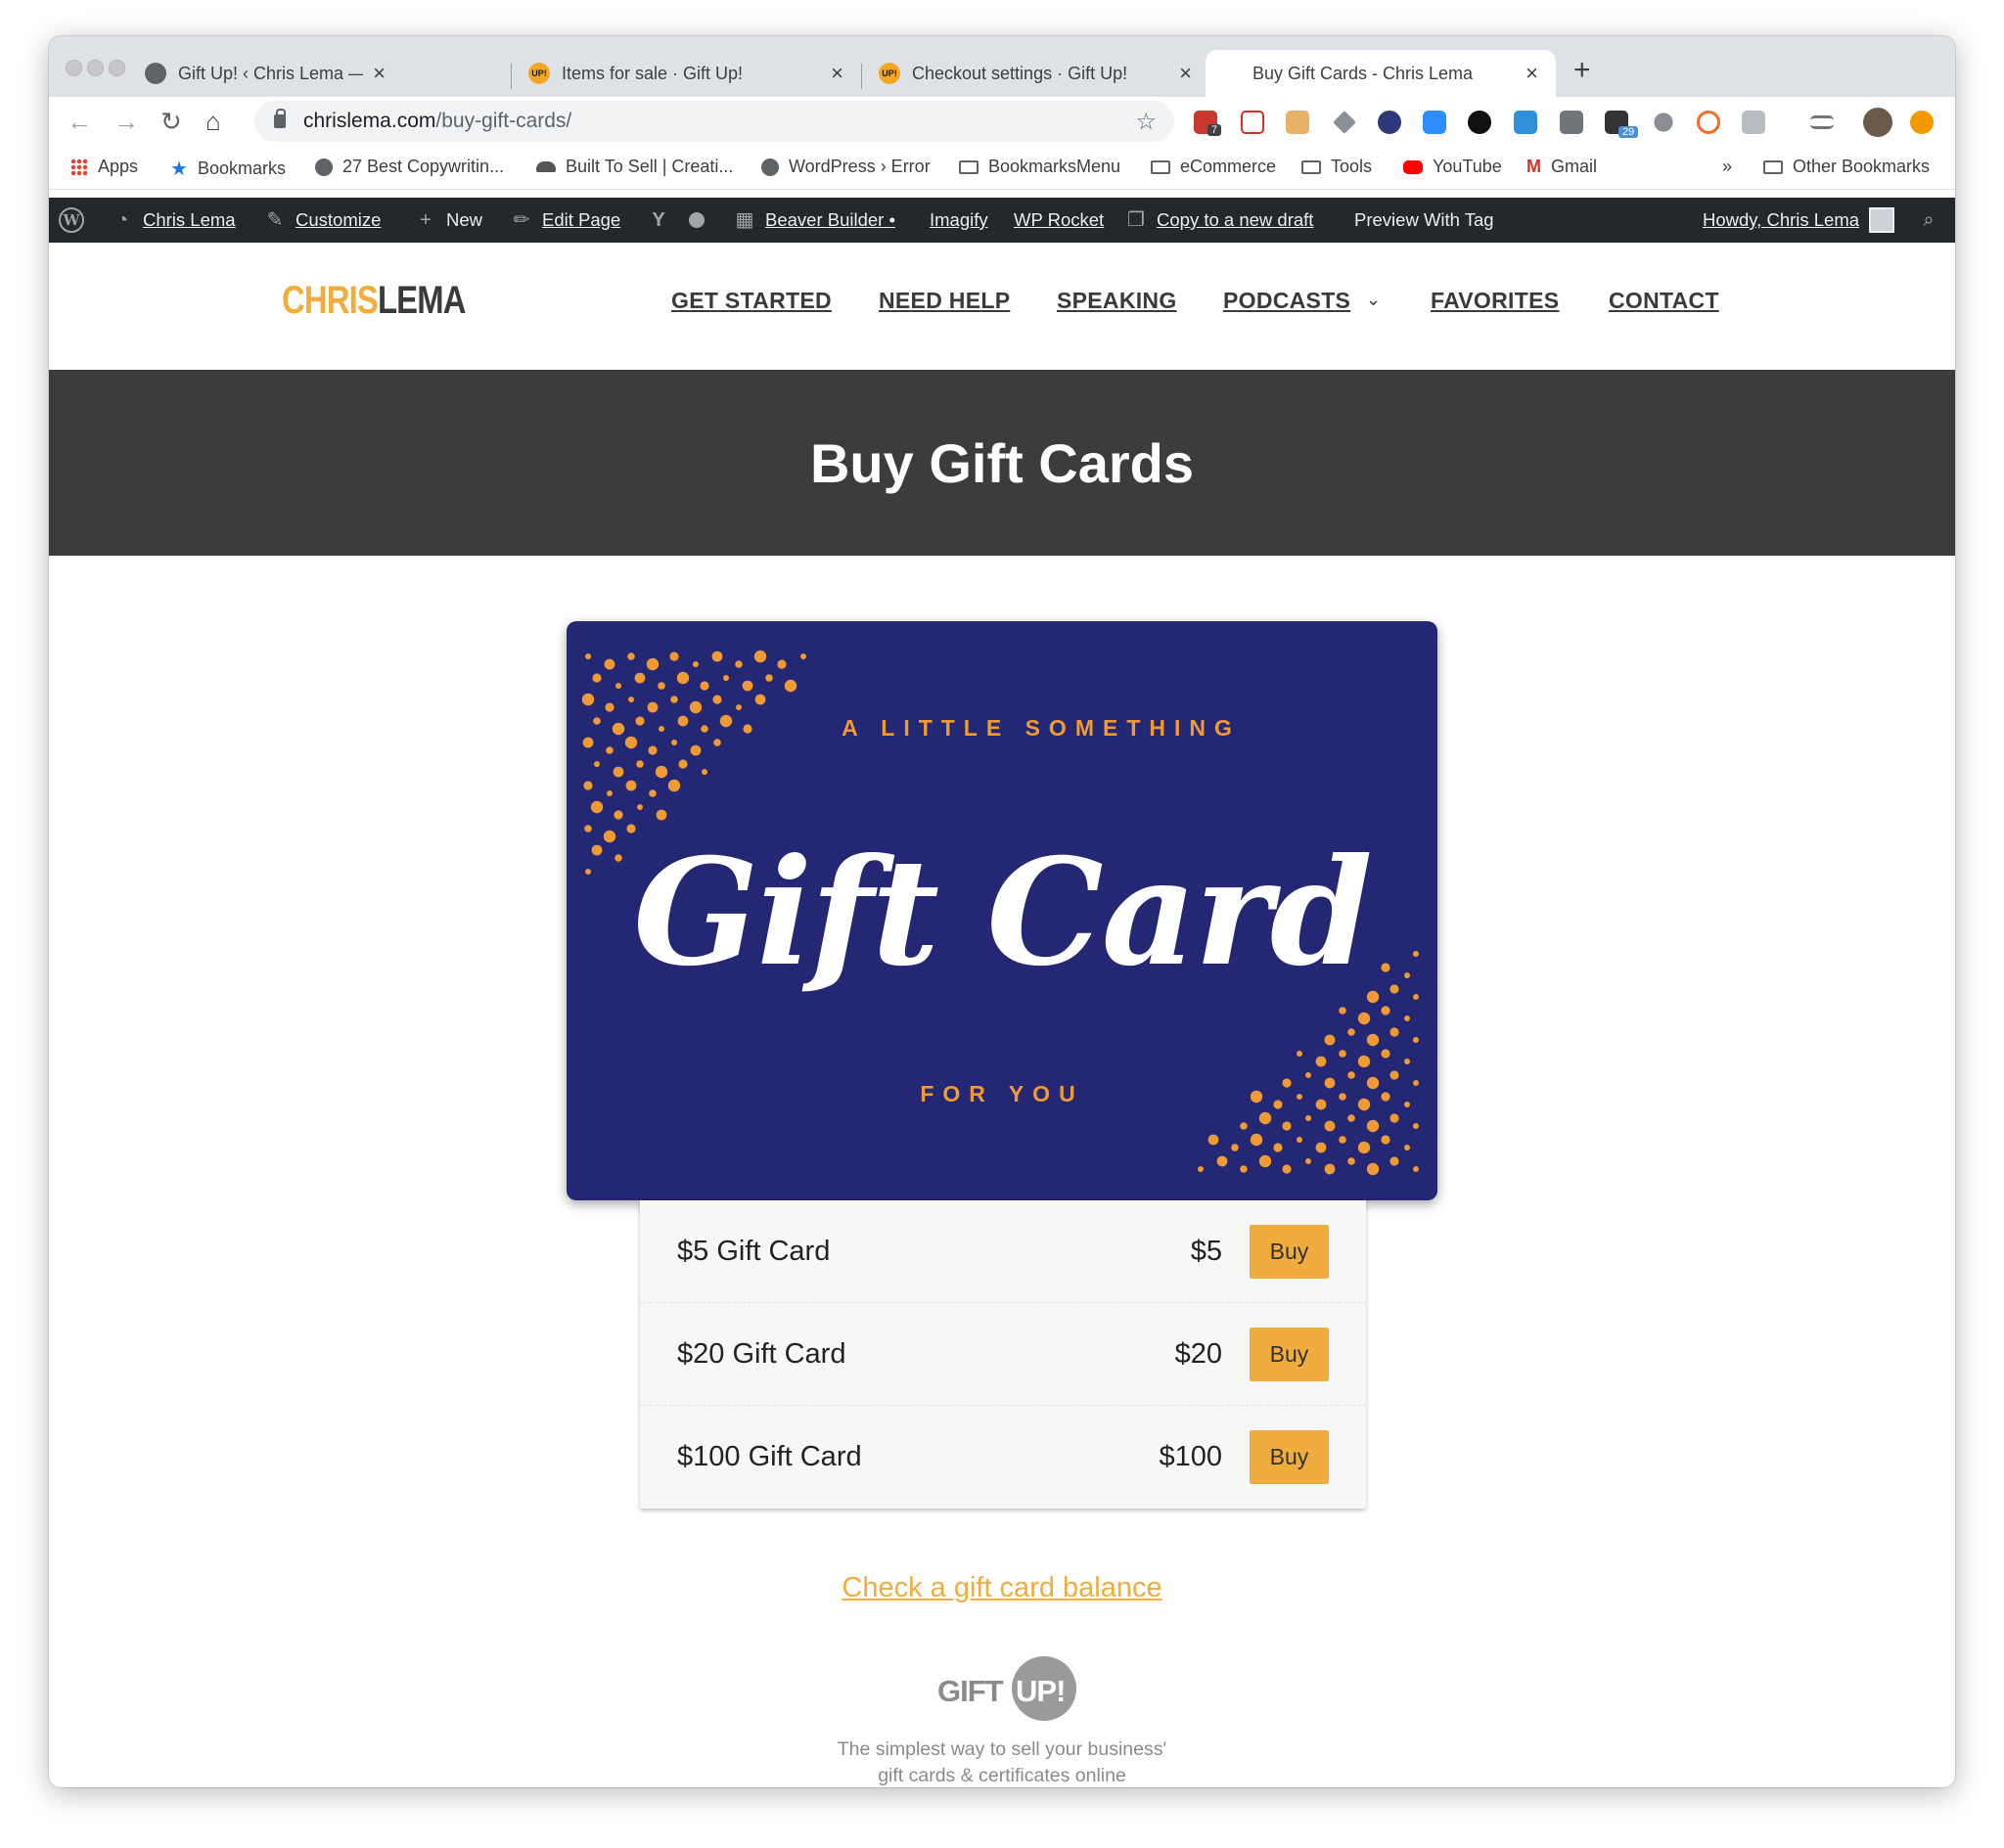 This screenshot has height=1848, width=2004. Describe the element at coordinates (74, 68) in the screenshot. I see `close-window-button` at that location.